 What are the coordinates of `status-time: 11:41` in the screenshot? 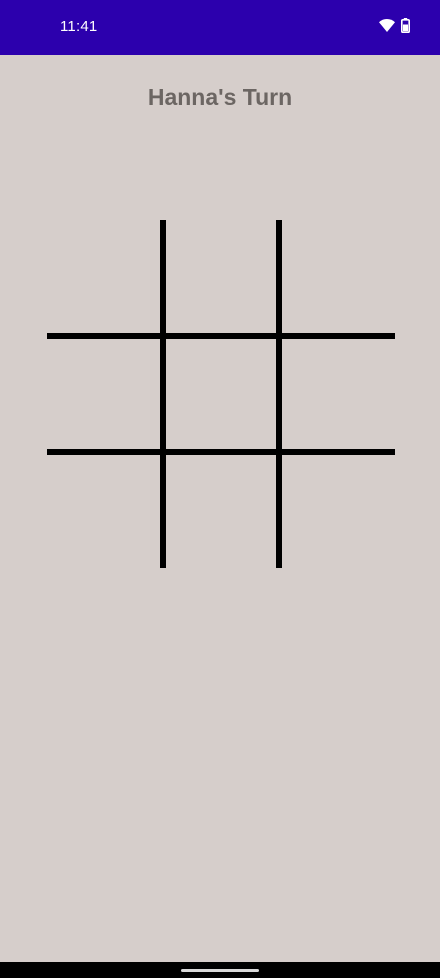 It's located at (79, 26).